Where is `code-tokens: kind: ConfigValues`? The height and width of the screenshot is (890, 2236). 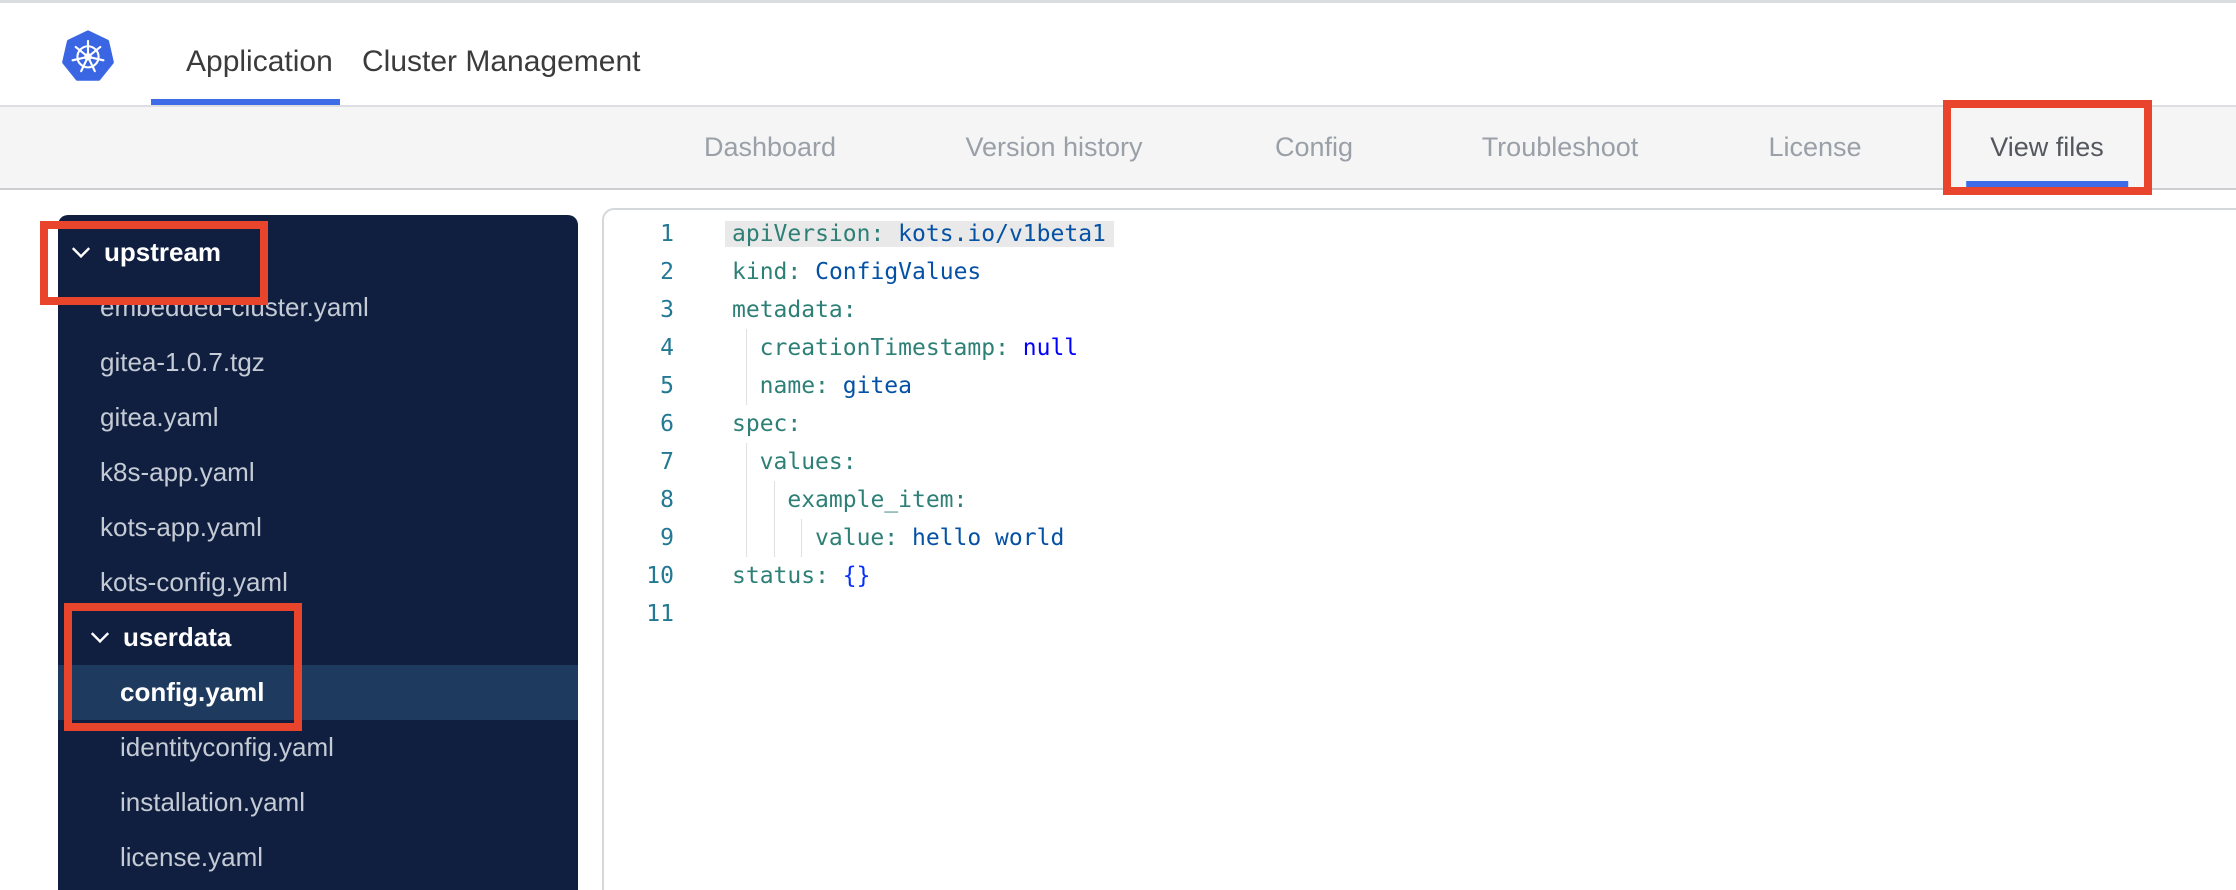 code-tokens: kind: ConfigValues is located at coordinates (856, 272).